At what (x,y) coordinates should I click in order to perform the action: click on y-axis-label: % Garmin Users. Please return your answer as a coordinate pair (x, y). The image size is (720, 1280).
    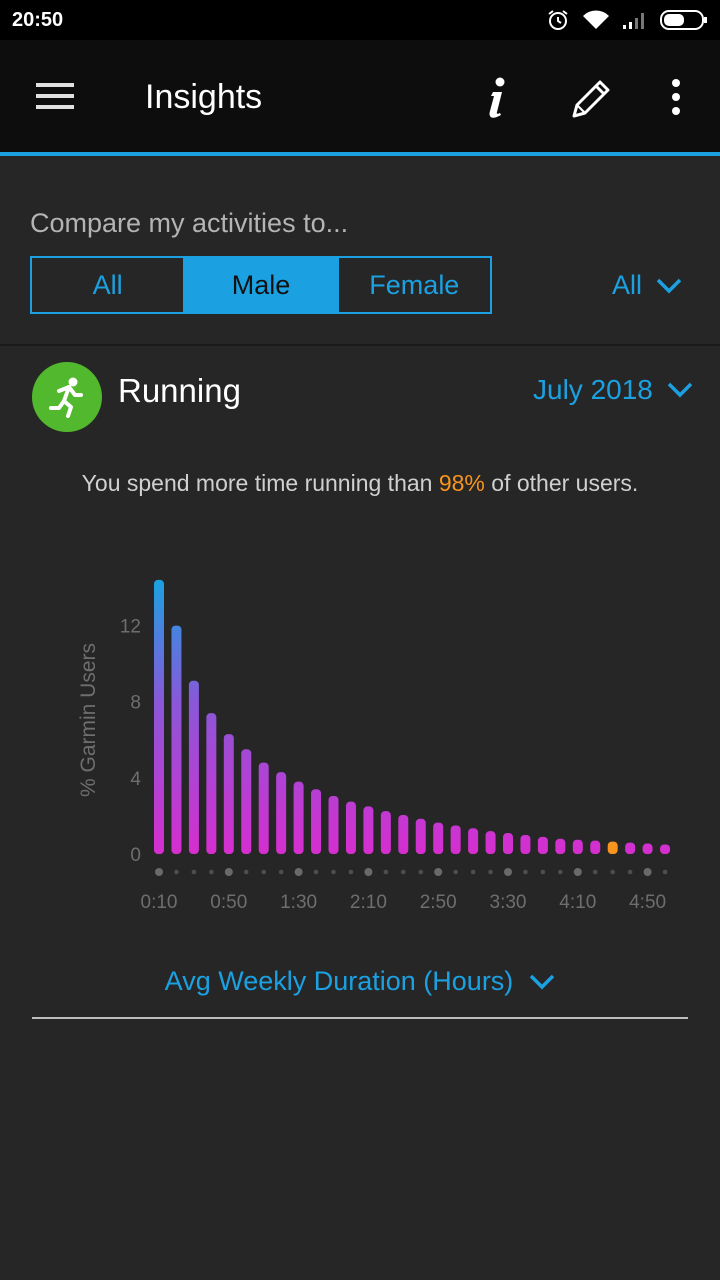
    Looking at the image, I should click on (88, 720).